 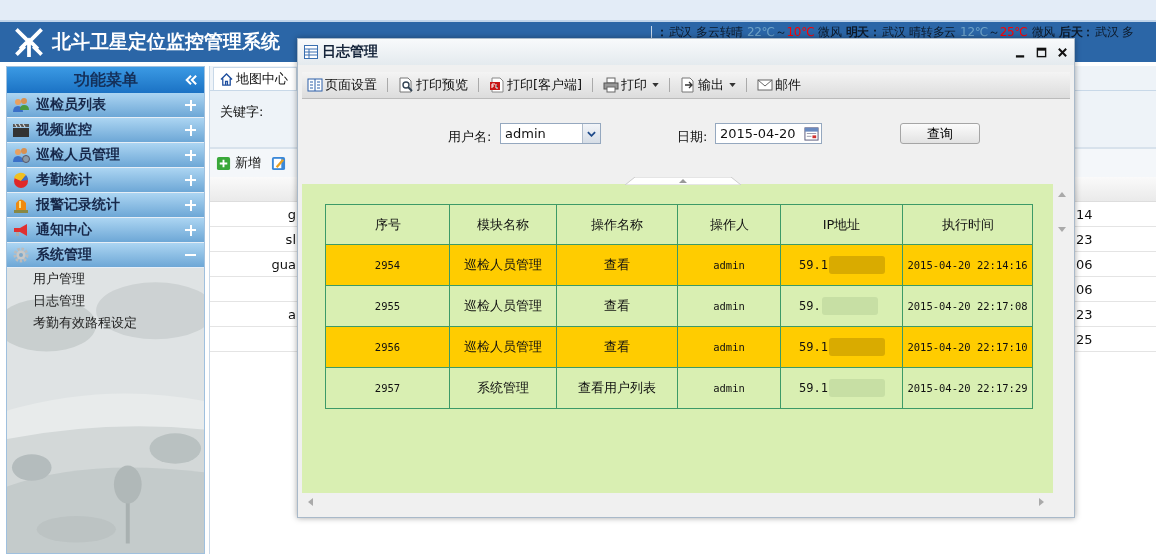 What do you see at coordinates (940, 133) in the screenshot?
I see `query-button: 查询` at bounding box center [940, 133].